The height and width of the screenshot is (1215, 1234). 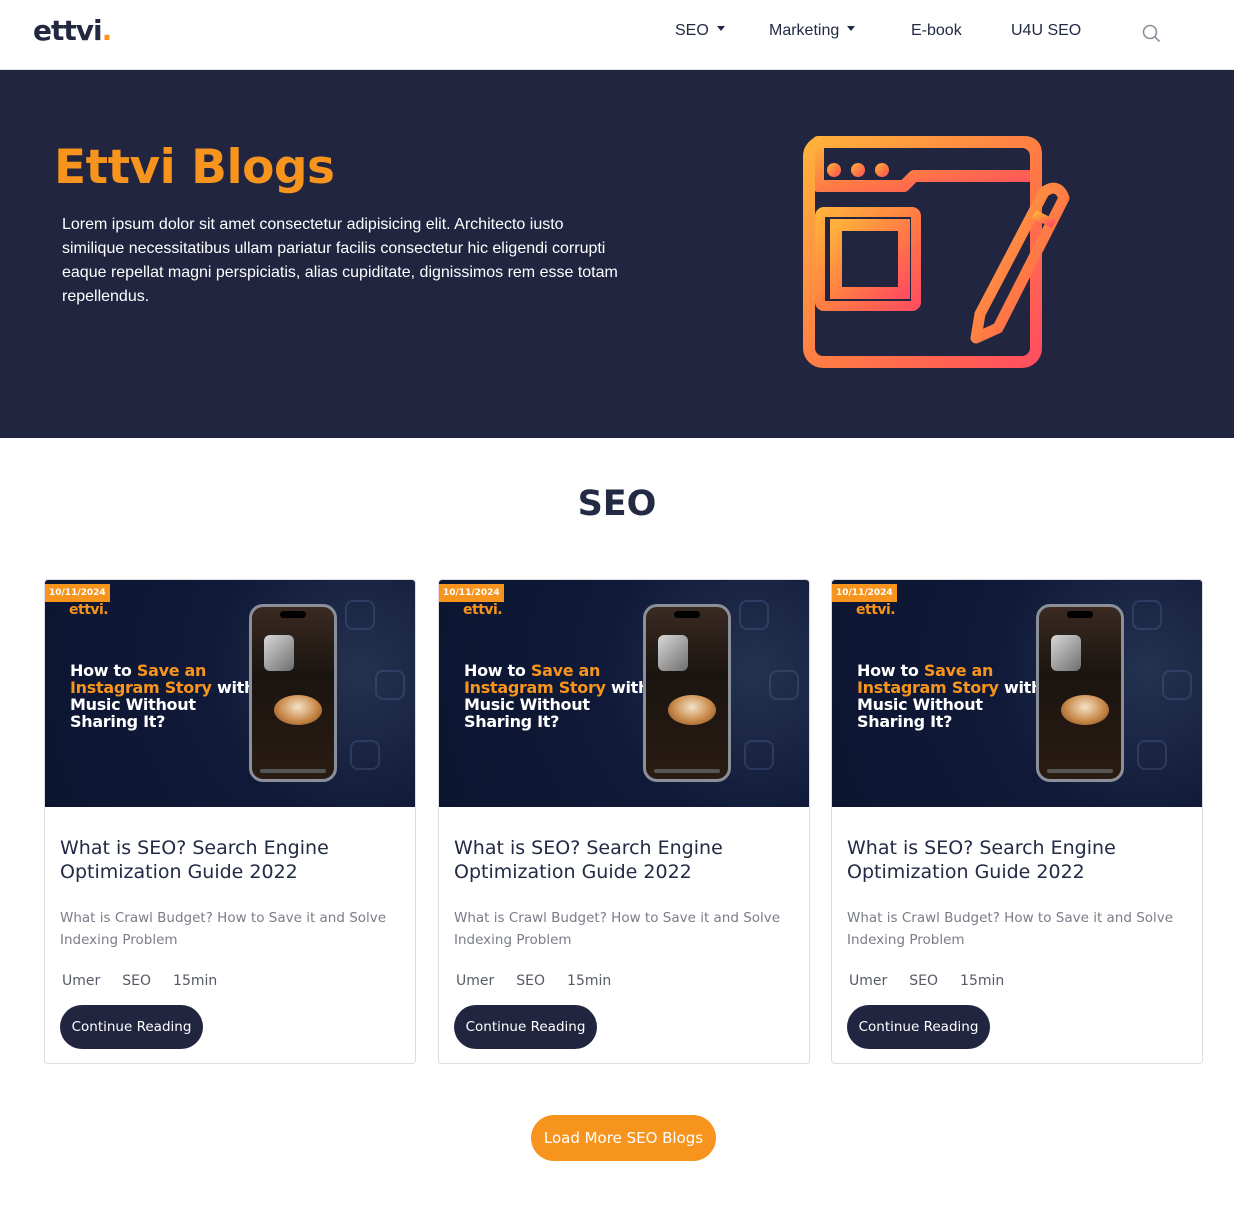 What do you see at coordinates (936, 252) in the screenshot?
I see `blog-article-edit-icon` at bounding box center [936, 252].